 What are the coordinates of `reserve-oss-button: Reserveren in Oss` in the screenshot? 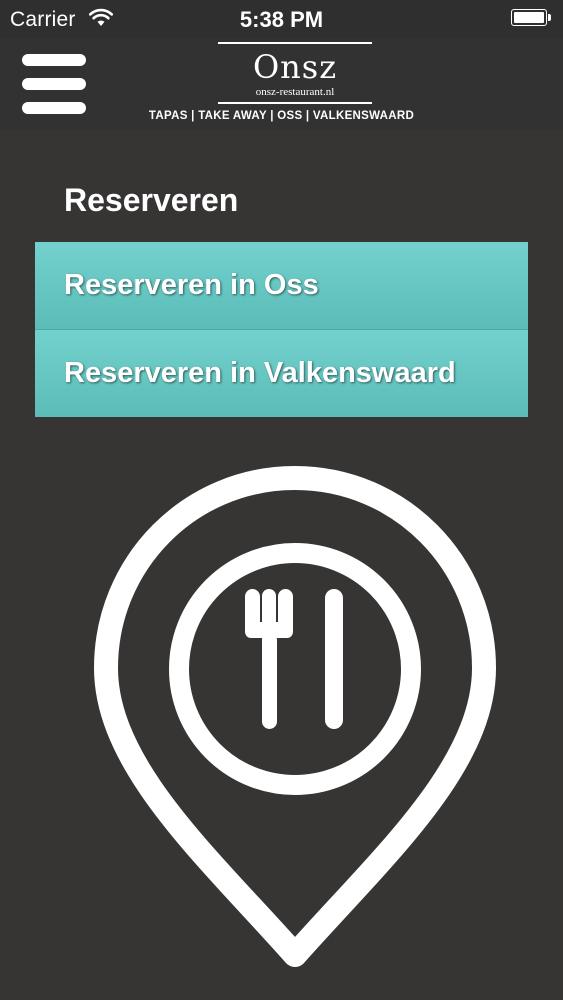 It's located at (281, 285).